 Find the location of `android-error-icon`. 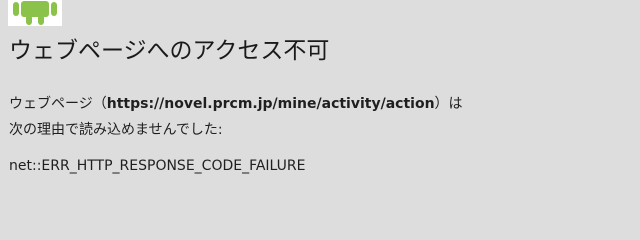

android-error-icon is located at coordinates (35, 13).